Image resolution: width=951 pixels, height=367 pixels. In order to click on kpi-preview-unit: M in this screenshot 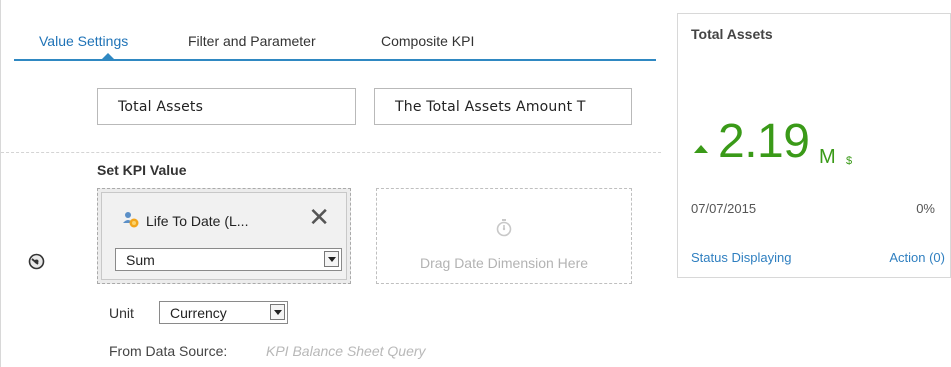, I will do `click(827, 157)`.